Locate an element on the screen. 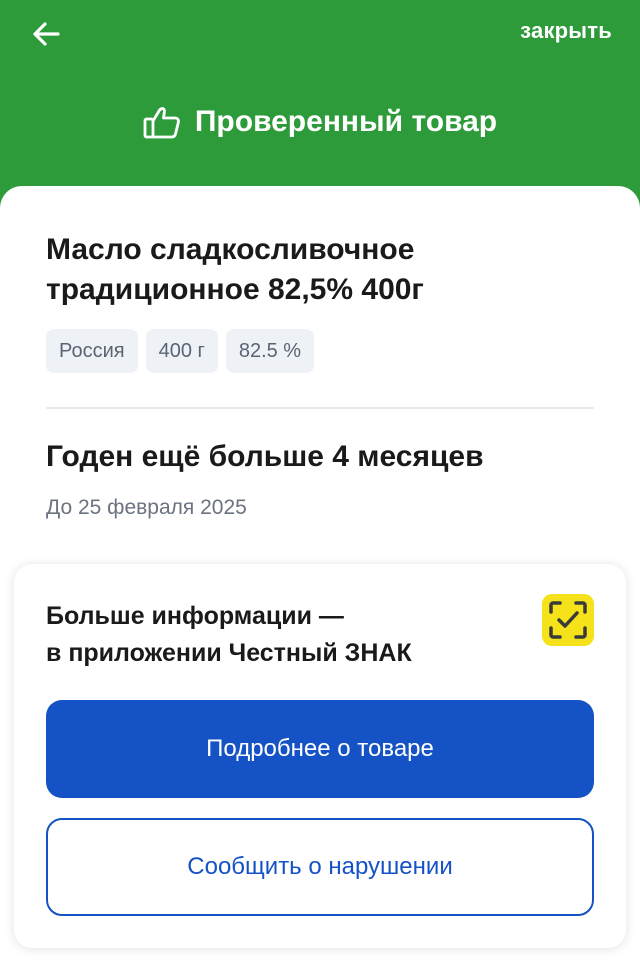  tag-fat: 82.5 % is located at coordinates (270, 351).